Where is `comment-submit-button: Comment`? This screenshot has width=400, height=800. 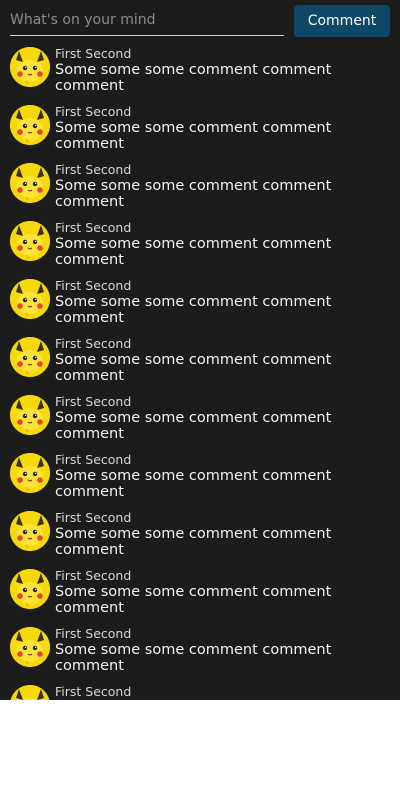
comment-submit-button: Comment is located at coordinates (342, 21).